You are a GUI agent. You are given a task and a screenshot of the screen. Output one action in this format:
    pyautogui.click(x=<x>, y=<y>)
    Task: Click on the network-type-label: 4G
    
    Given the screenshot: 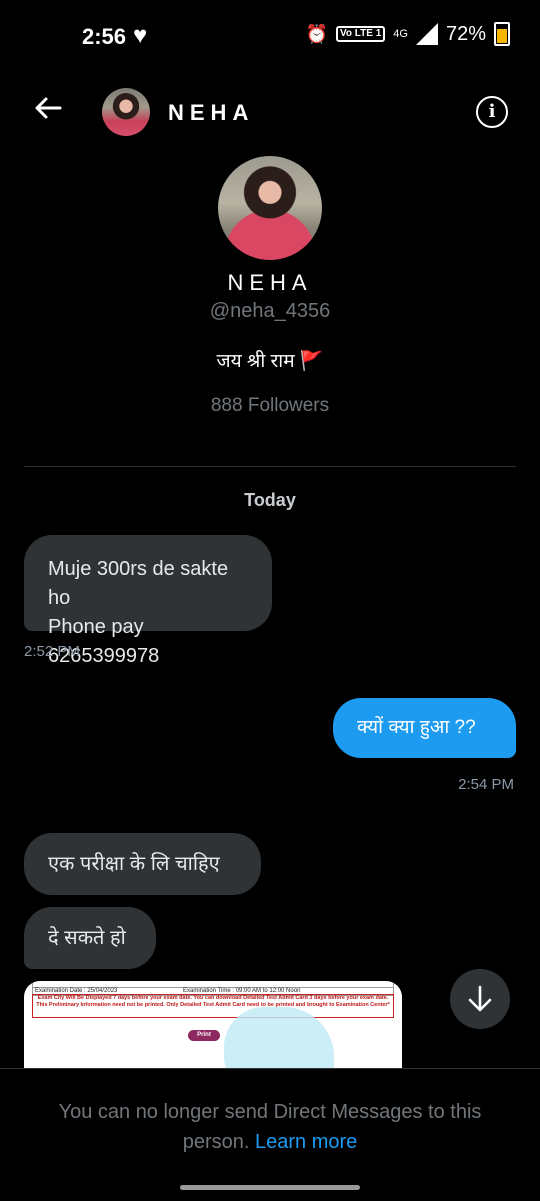 What is the action you would take?
    pyautogui.click(x=400, y=34)
    